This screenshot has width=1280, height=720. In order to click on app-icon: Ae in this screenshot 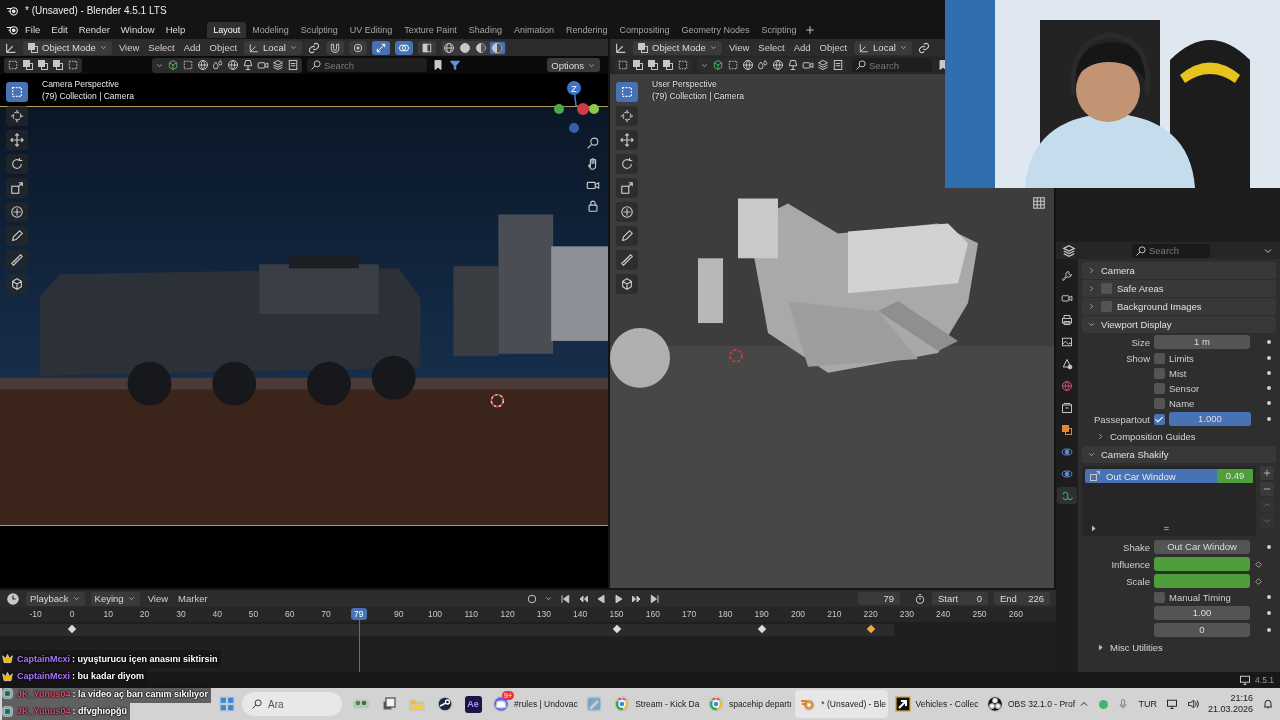, I will do `click(473, 704)`.